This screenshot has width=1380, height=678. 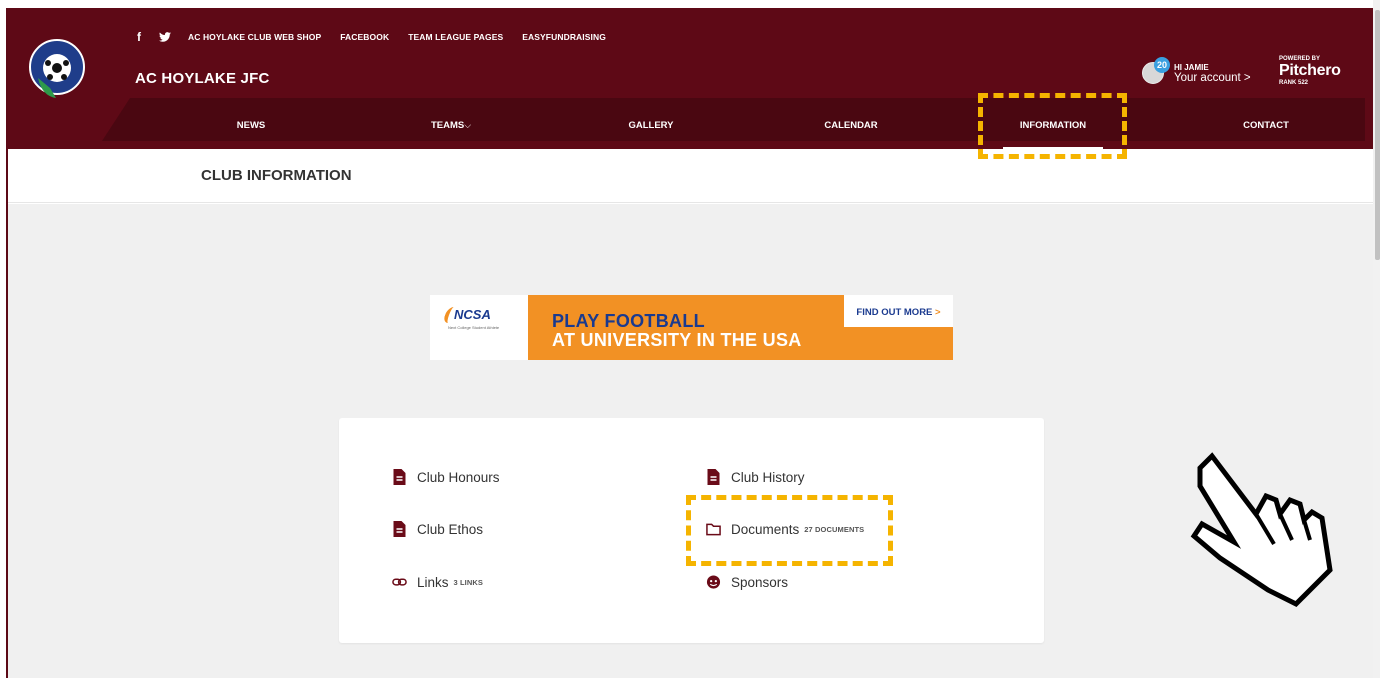 I want to click on list-item-sponsors: Sponsors, so click(x=747, y=582).